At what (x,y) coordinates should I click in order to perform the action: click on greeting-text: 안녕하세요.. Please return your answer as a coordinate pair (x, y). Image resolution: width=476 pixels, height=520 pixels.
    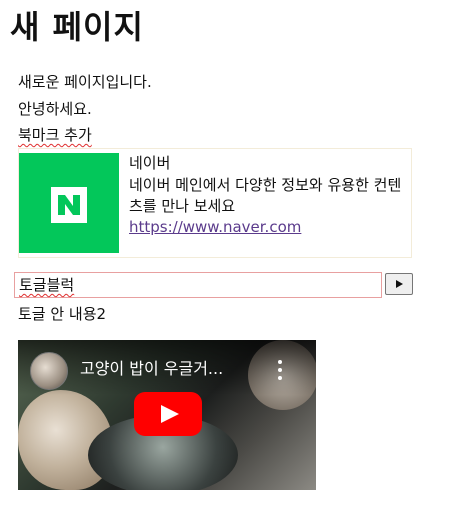
    Looking at the image, I should click on (55, 109).